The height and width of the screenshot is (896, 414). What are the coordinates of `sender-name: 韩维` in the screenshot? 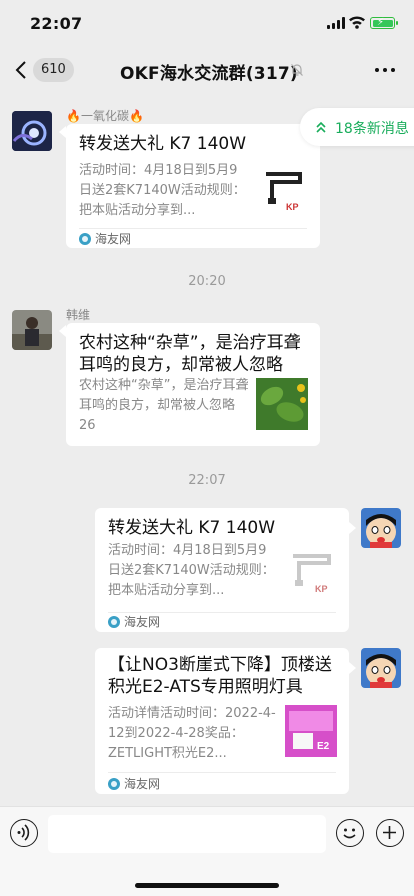 It's located at (78, 315).